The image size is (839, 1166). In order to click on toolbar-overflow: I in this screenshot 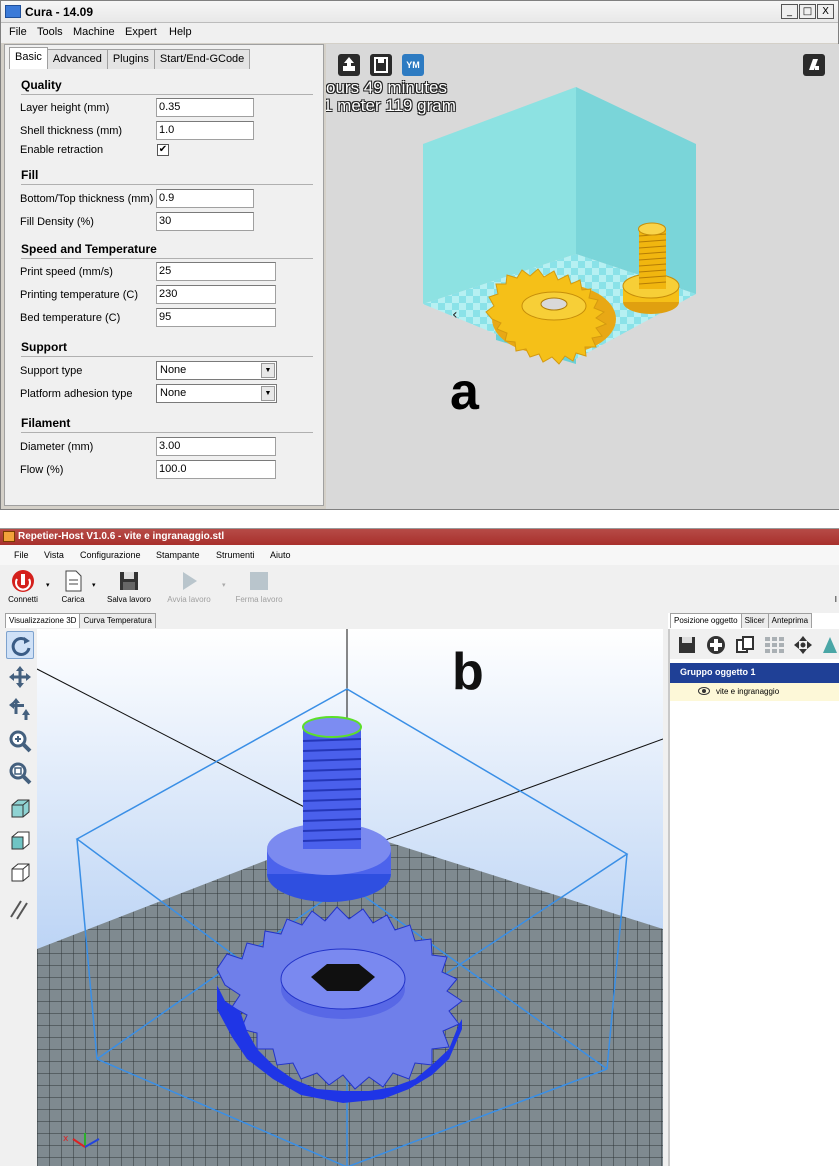, I will do `click(836, 599)`.